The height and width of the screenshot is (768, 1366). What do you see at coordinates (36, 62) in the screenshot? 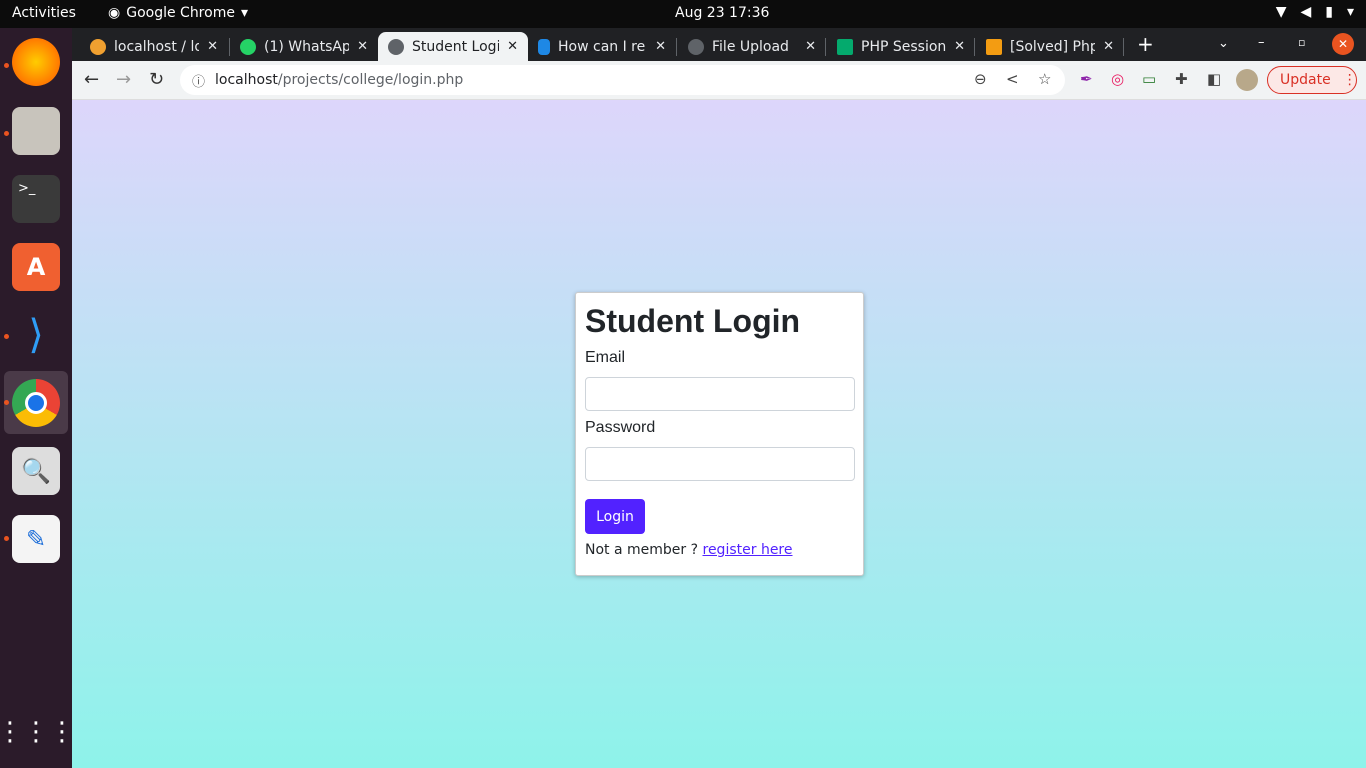
I see `firefox-icon` at bounding box center [36, 62].